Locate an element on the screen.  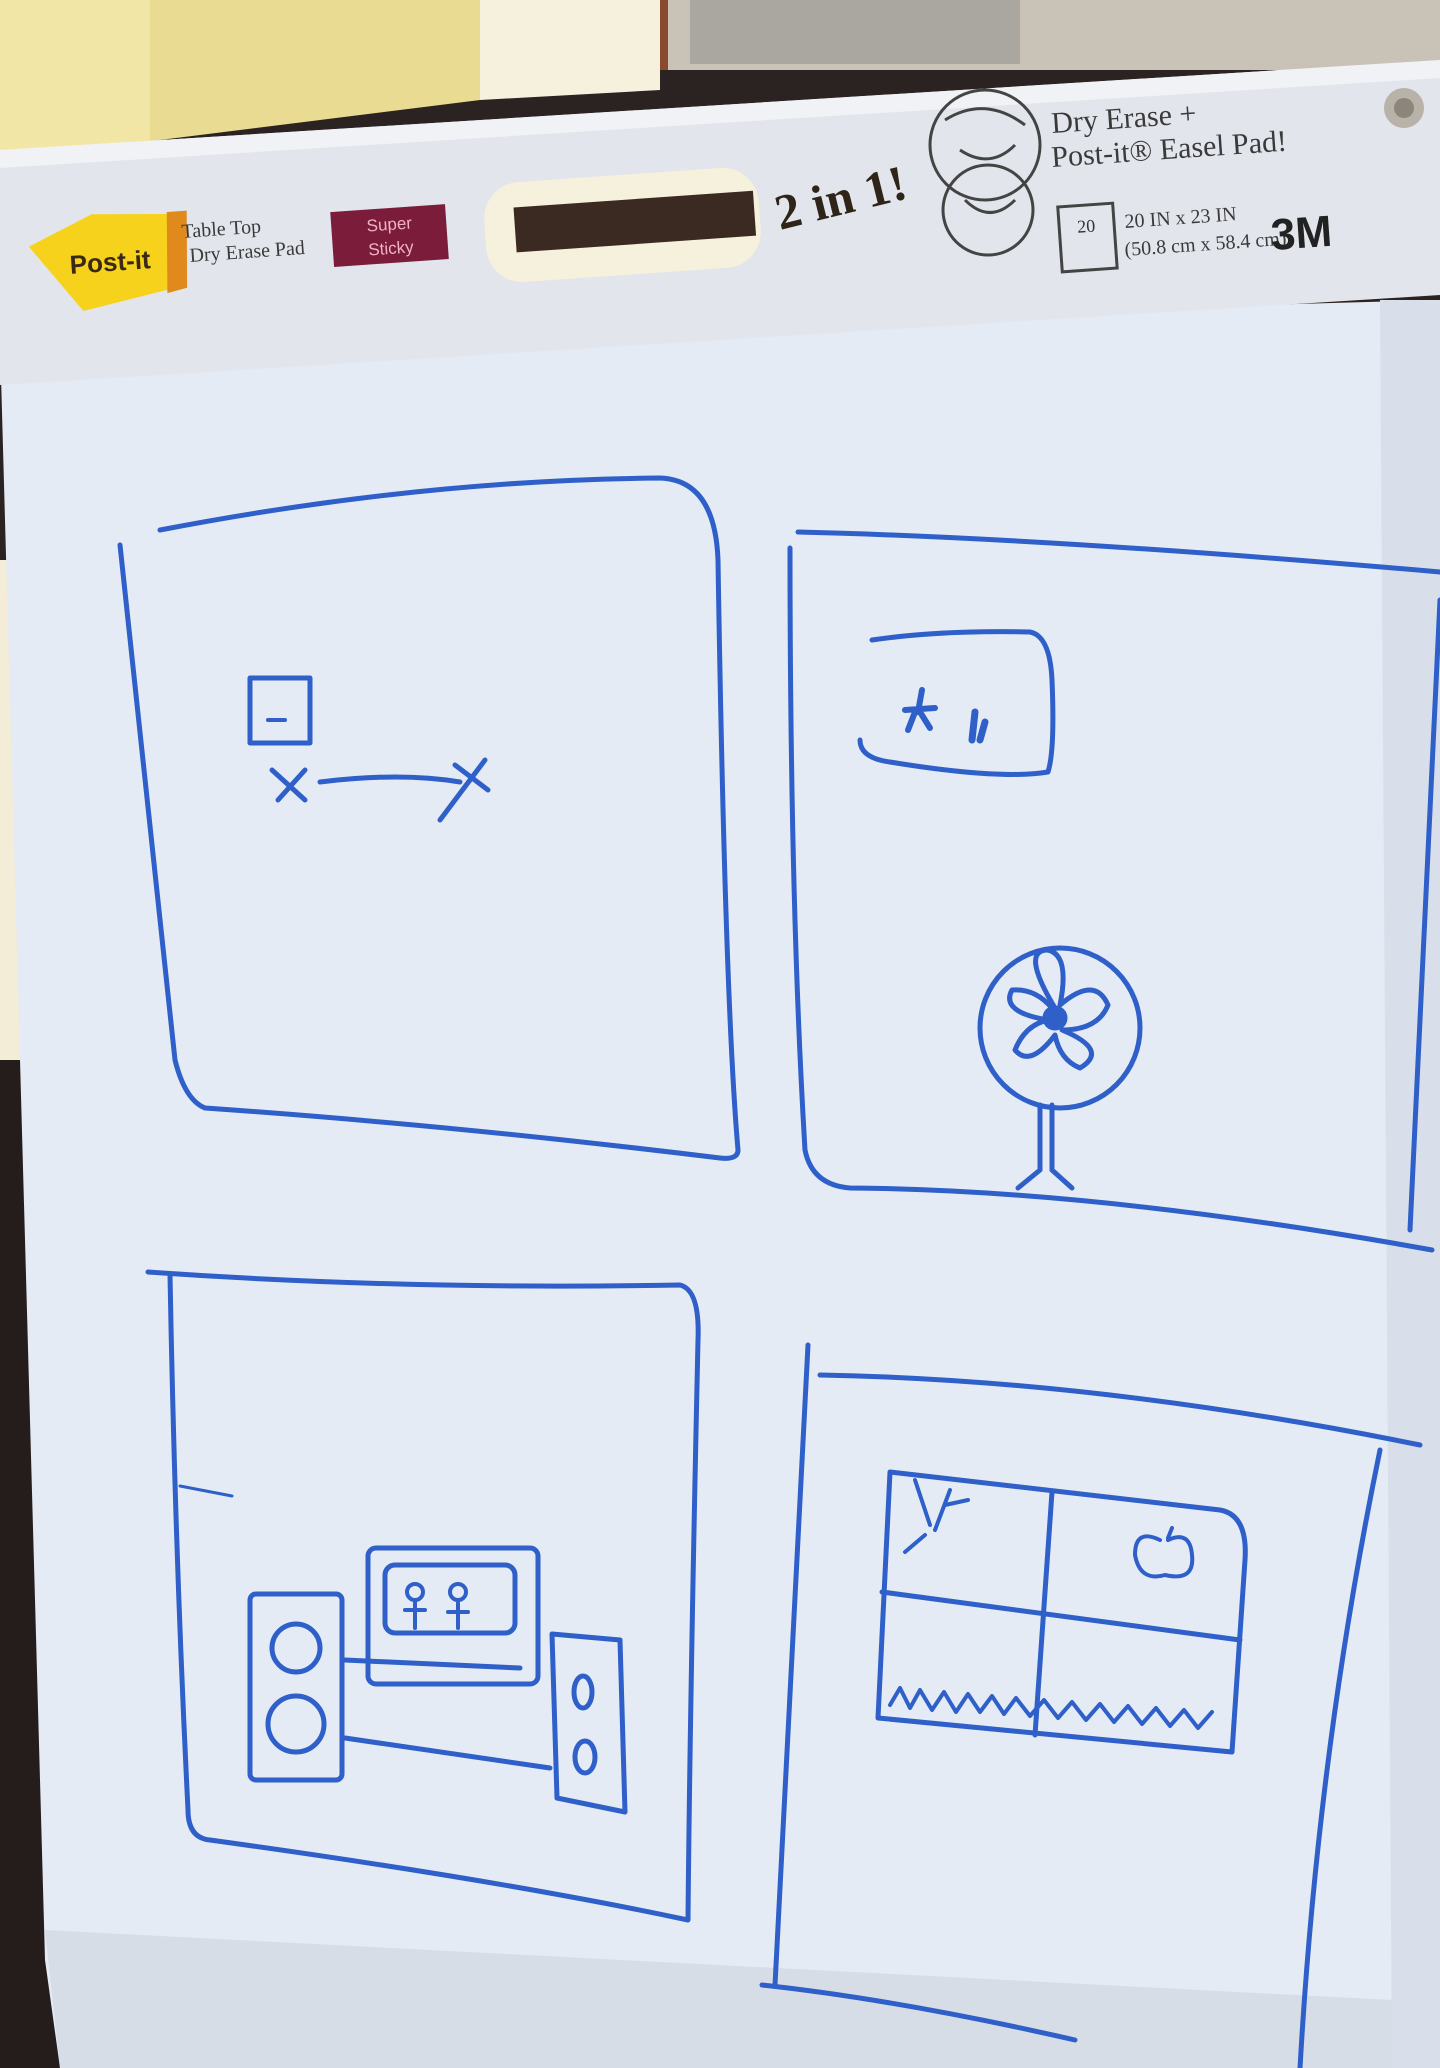
brand-logo: 3M is located at coordinates (1301, 233).